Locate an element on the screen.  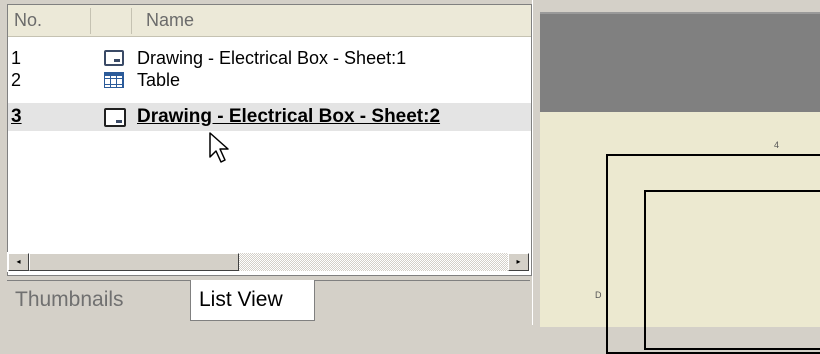
item-number: 2 is located at coordinates (16, 80).